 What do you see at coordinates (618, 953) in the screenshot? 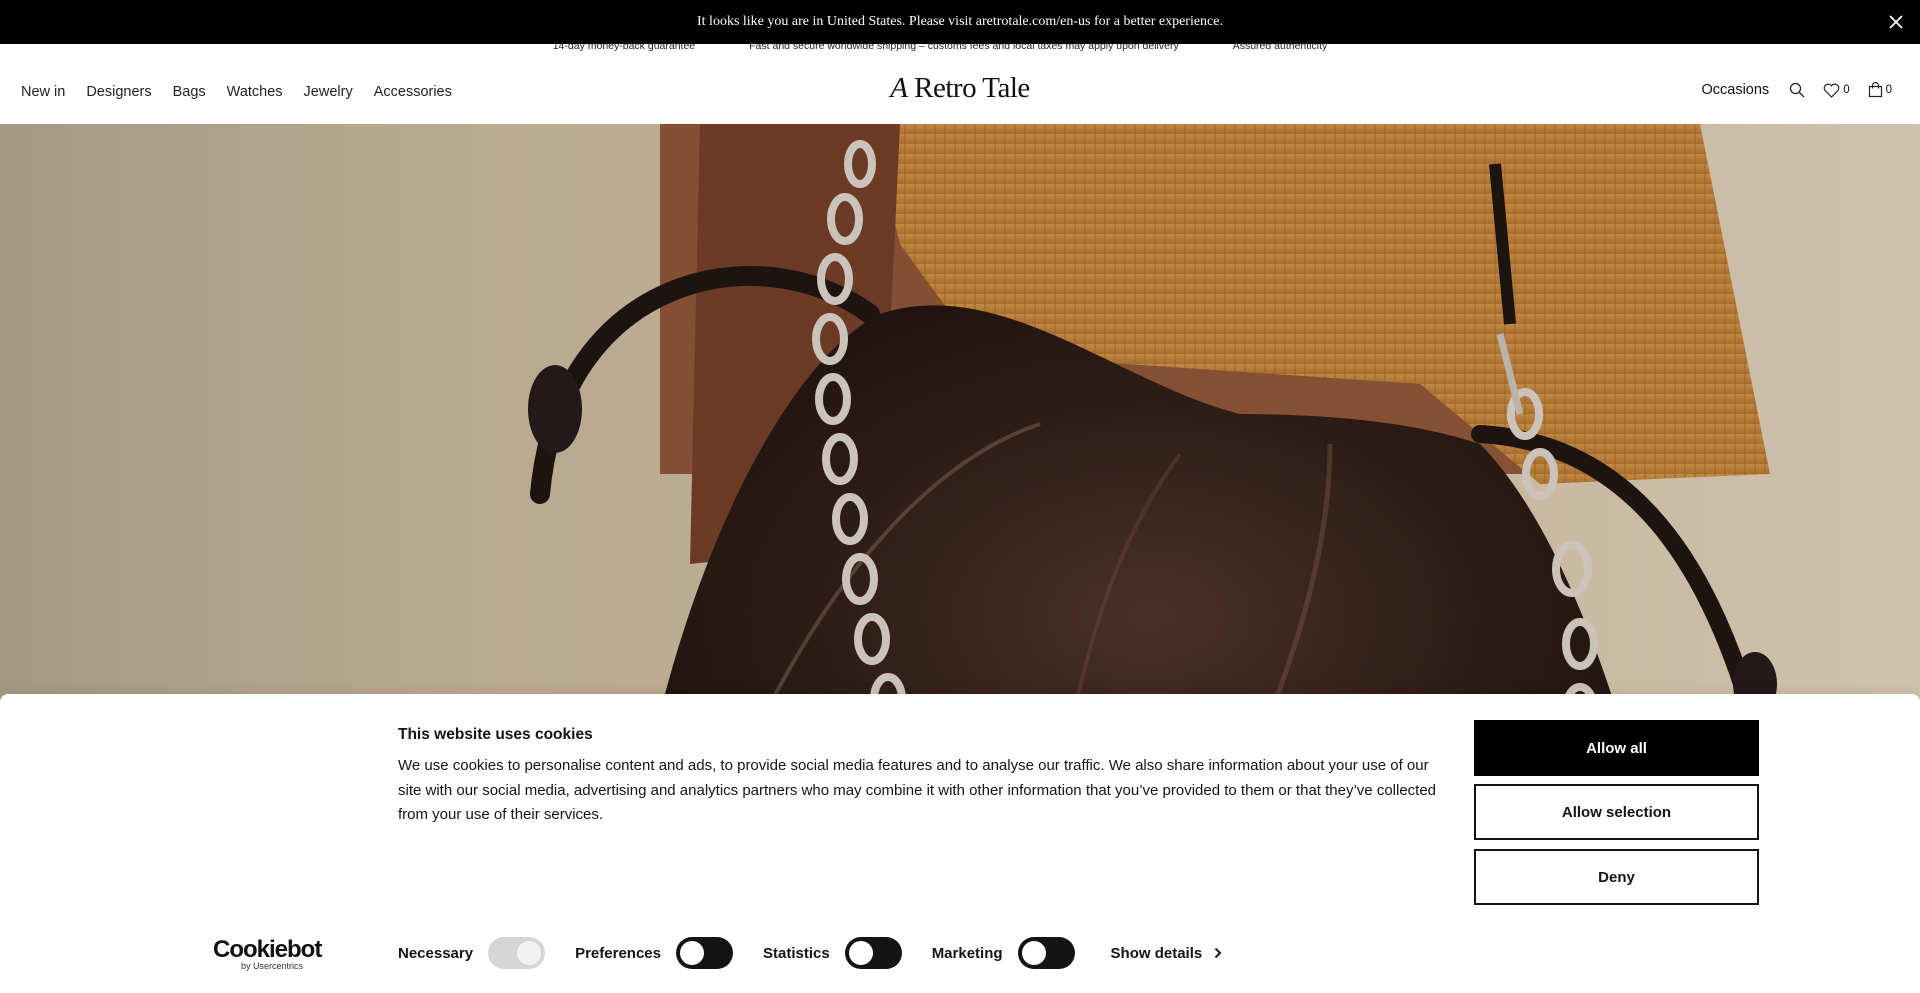
I see `consent-label-preferences: Preferences` at bounding box center [618, 953].